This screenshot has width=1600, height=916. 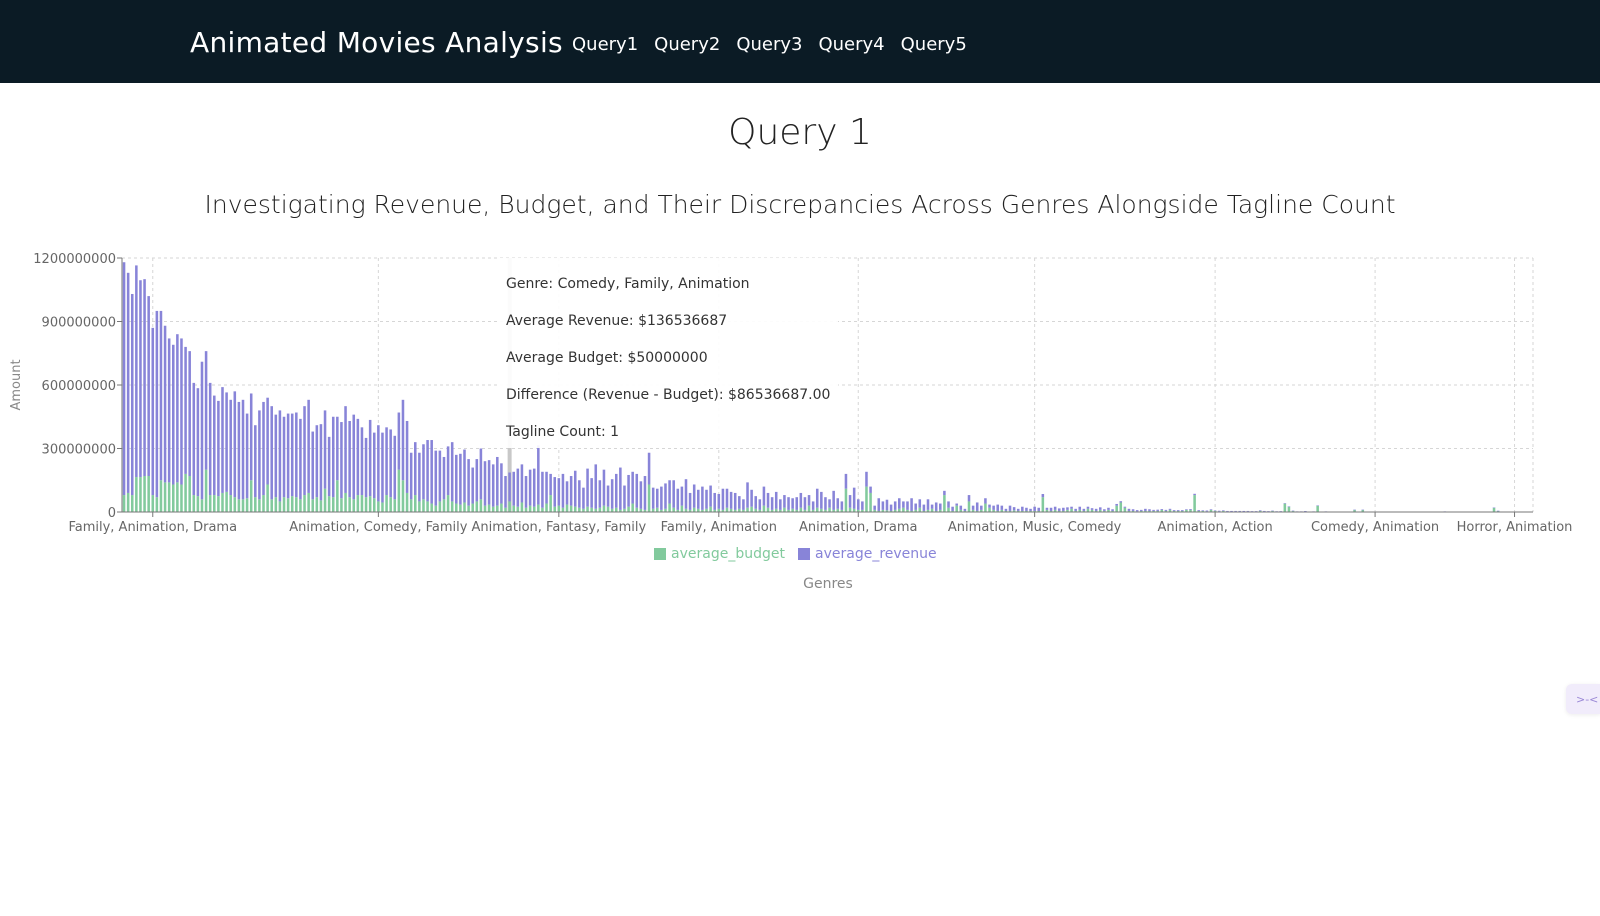 What do you see at coordinates (660, 554) in the screenshot?
I see `legend-swatch-average-budget` at bounding box center [660, 554].